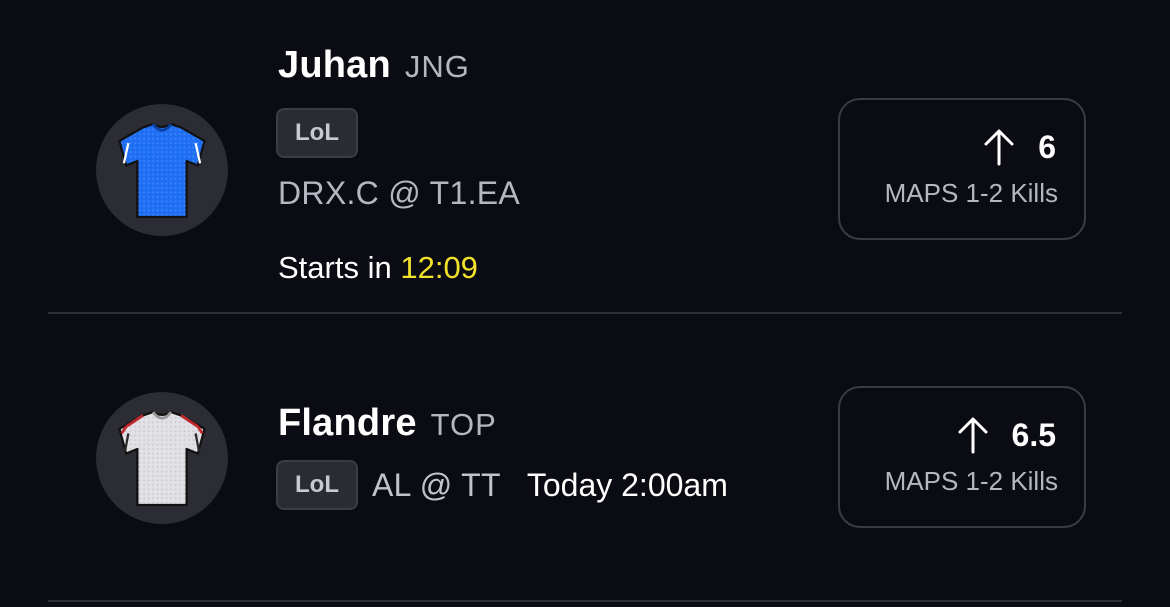 This screenshot has height=607, width=1170. I want to click on row-divider, so click(585, 601).